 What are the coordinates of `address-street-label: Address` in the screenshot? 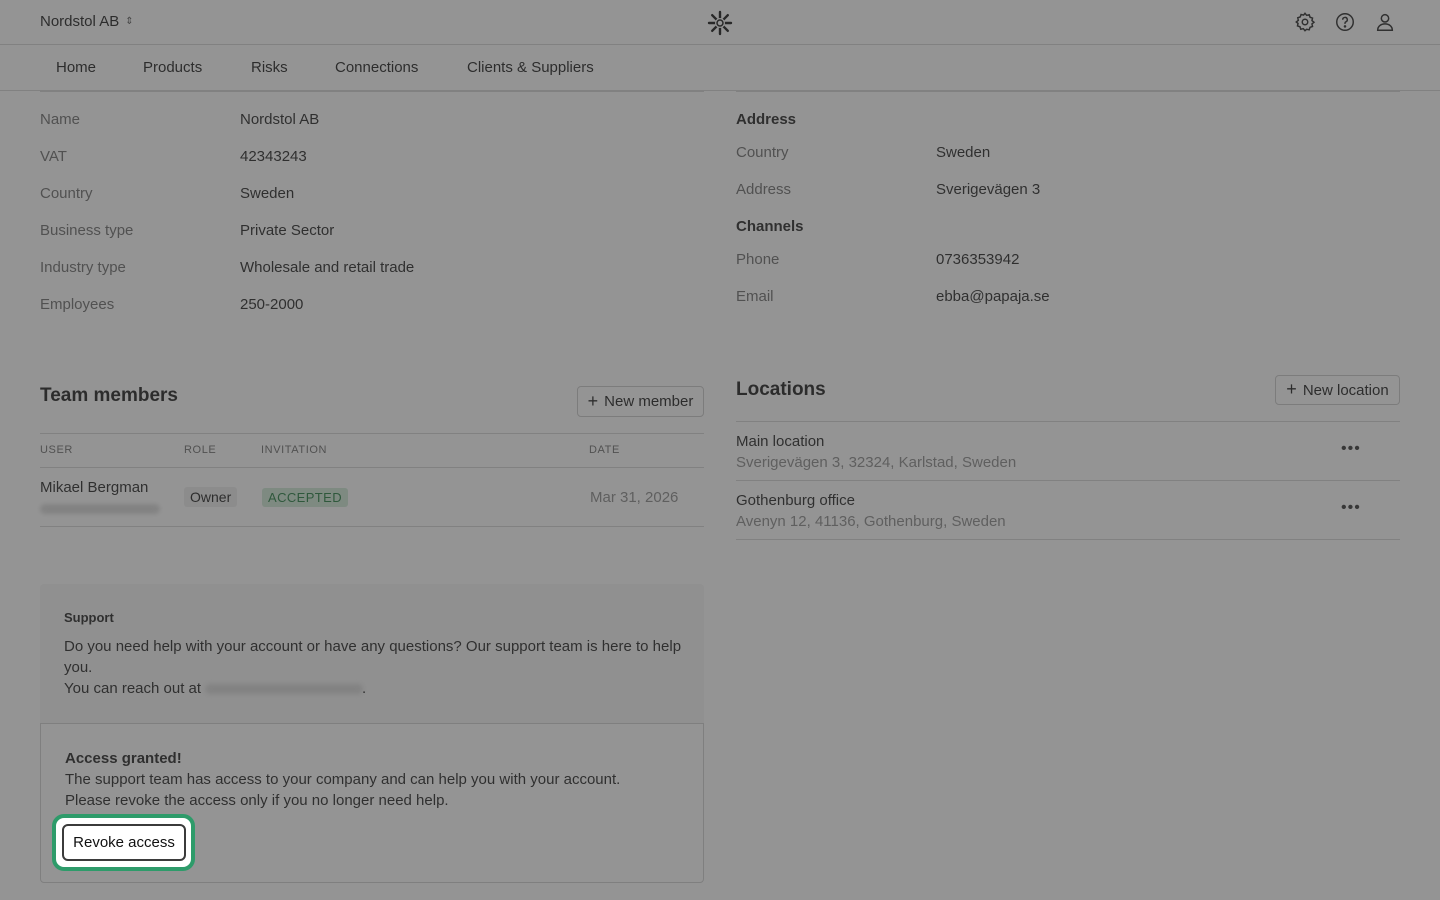 It's located at (764, 189).